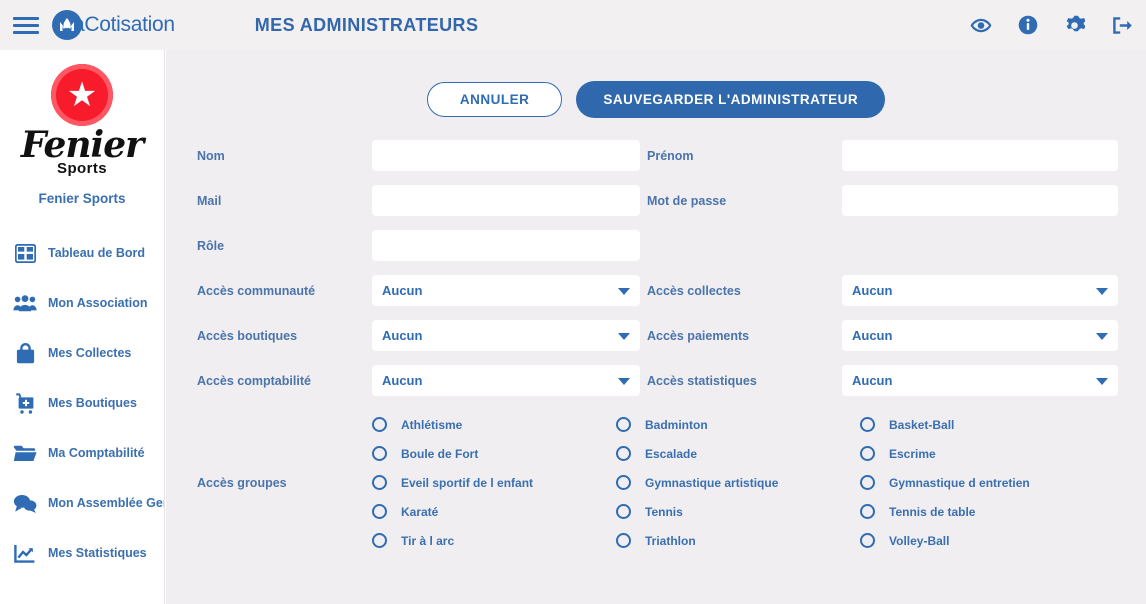 The image size is (1146, 604). Describe the element at coordinates (440, 453) in the screenshot. I see `group-option-label: Boule de Fort` at that location.